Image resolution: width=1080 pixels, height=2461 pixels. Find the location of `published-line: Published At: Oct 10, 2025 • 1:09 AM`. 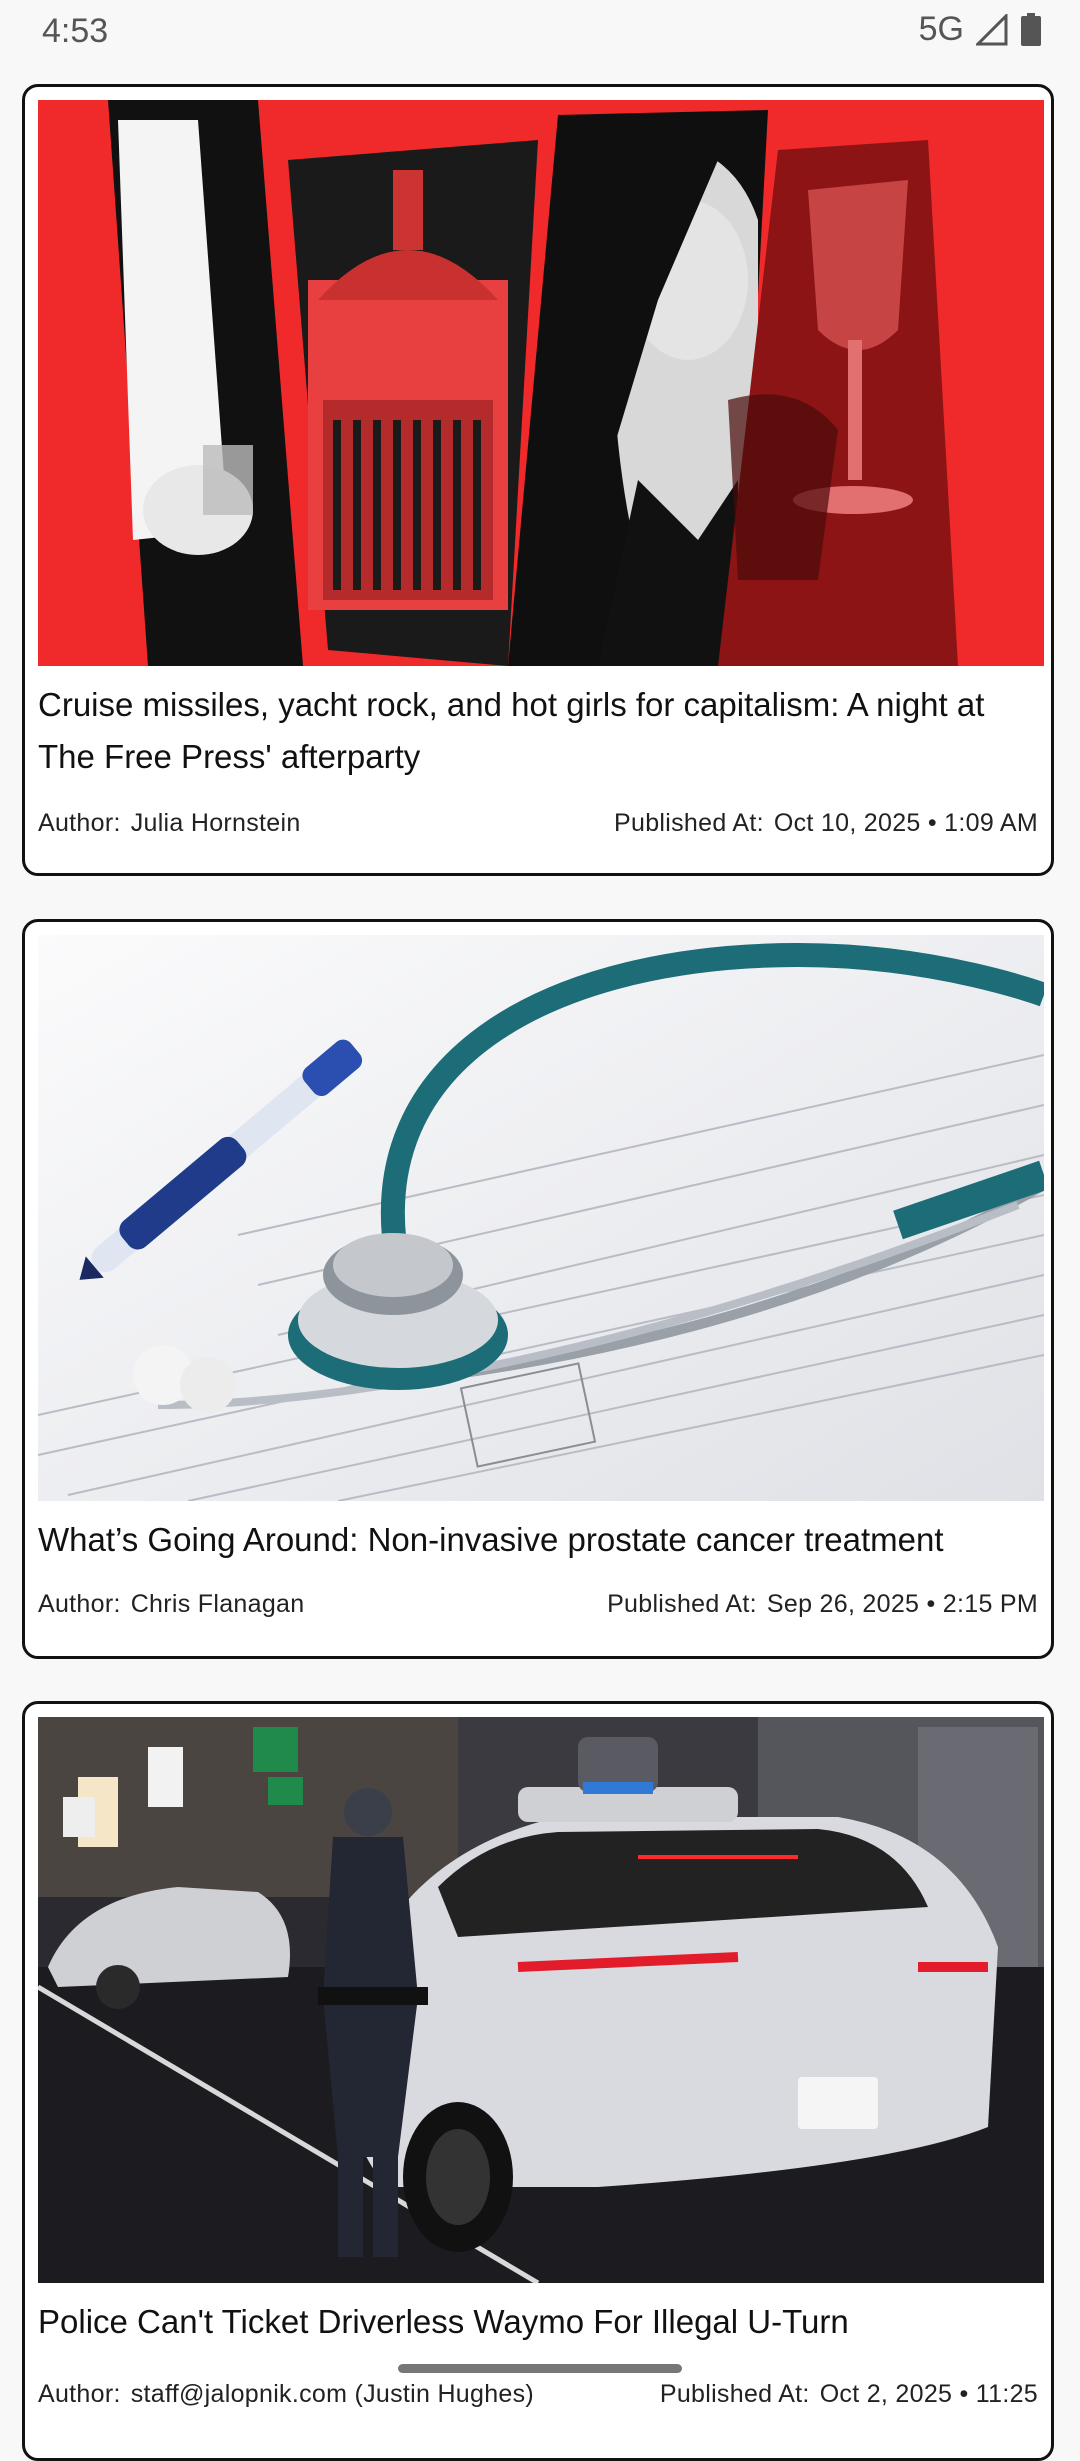

published-line: Published At: Oct 10, 2025 • 1:09 AM is located at coordinates (826, 823).